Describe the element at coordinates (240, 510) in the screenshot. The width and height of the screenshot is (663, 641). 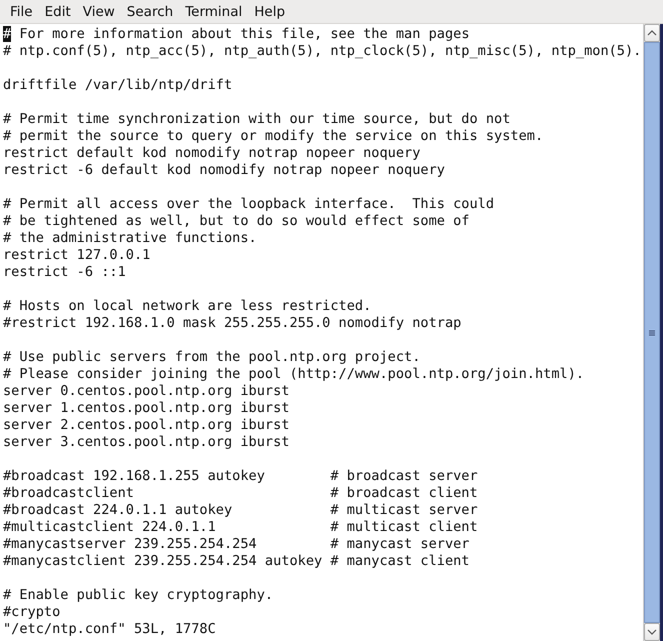
I see `code-line: #broadcast 224.0.1.1 autokey # multicast server` at that location.